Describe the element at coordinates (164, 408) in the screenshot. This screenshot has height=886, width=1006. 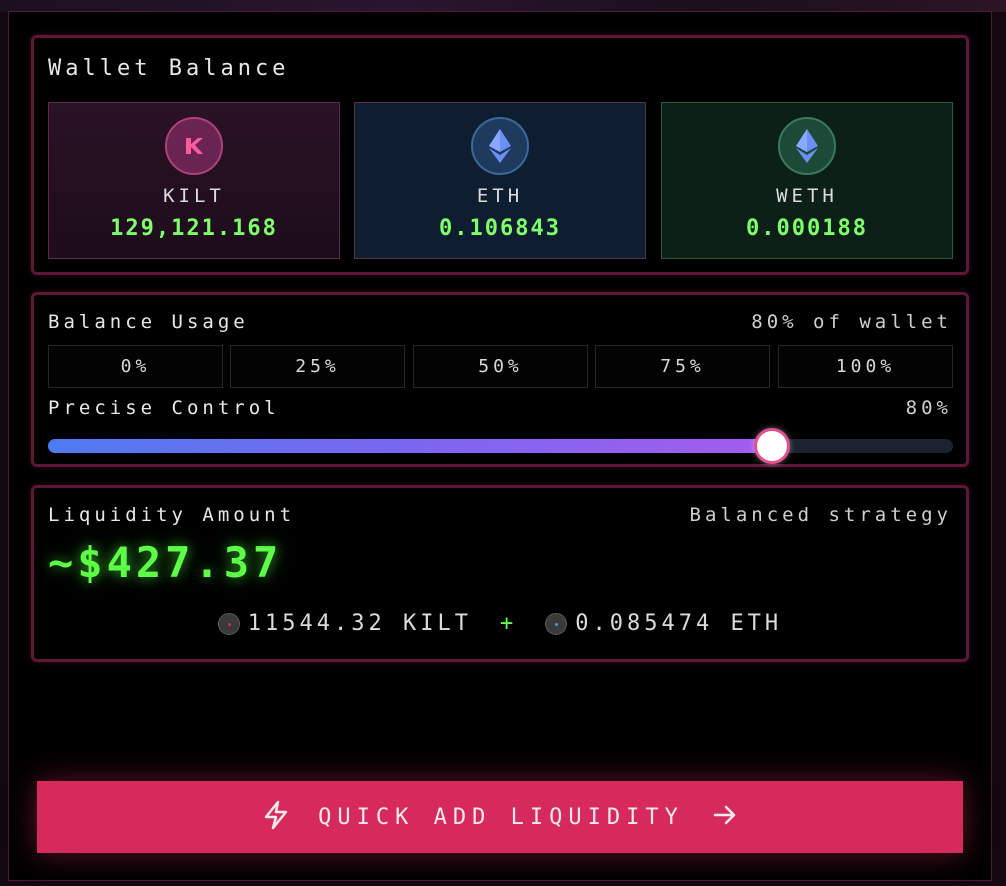
I see `precise-control-label: Precise Control` at that location.